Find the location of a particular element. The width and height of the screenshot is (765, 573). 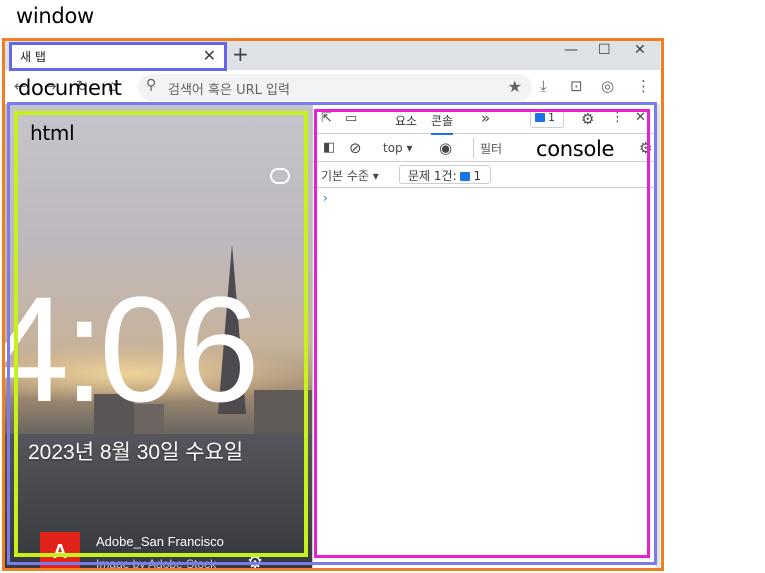

chat-icon is located at coordinates (280, 176).